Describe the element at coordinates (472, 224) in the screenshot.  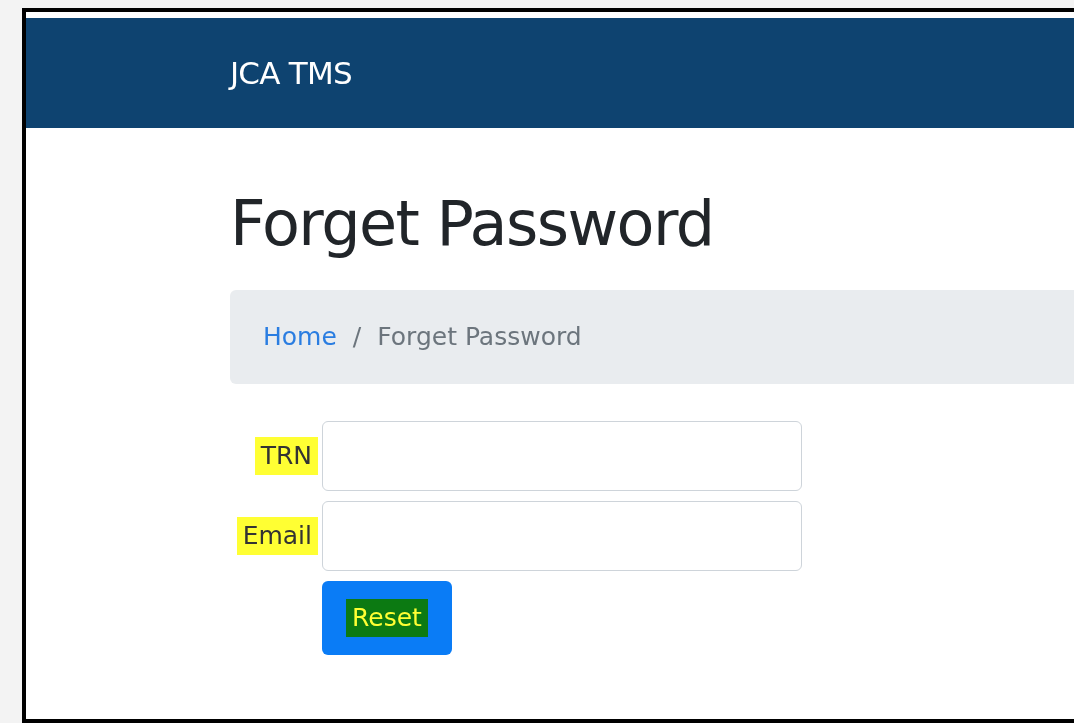
I see `page-heading: Forget Password` at that location.